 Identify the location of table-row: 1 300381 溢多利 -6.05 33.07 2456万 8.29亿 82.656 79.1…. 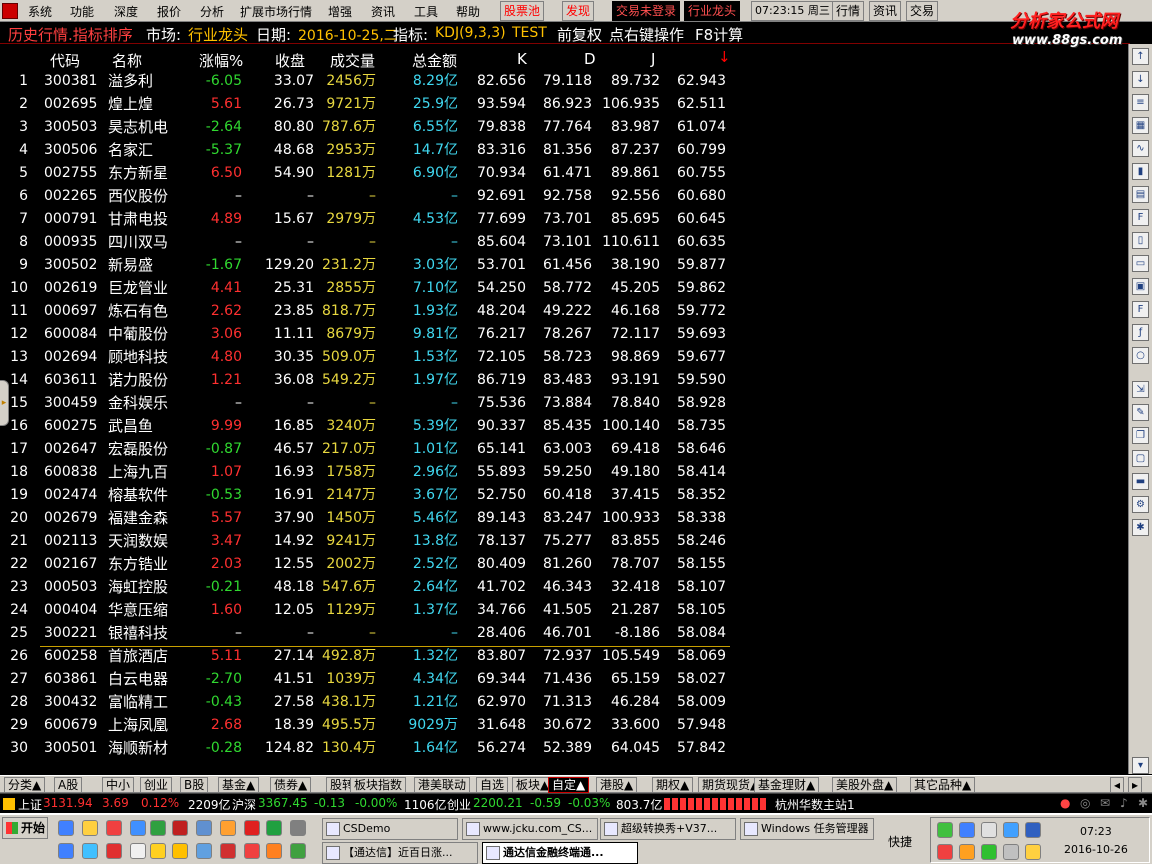
(370, 81).